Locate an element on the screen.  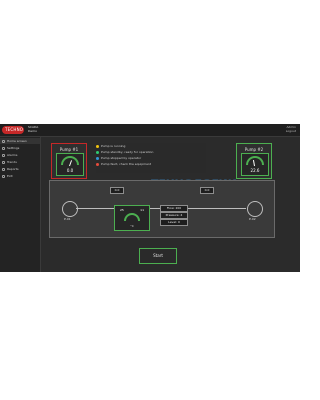
app-title: SCADA Demo is located at coordinates (33, 129).